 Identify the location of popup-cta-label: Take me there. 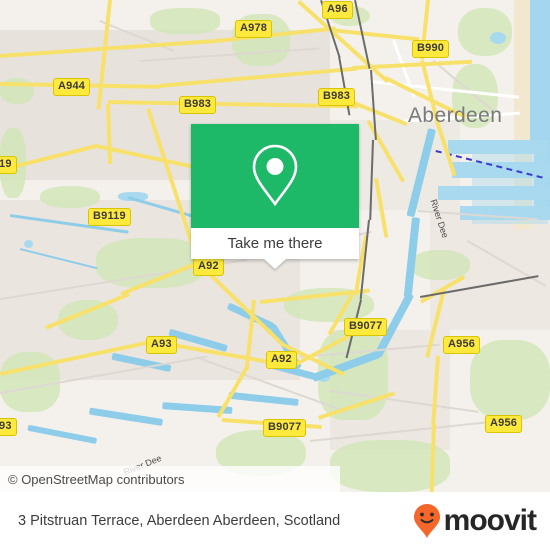
(275, 243).